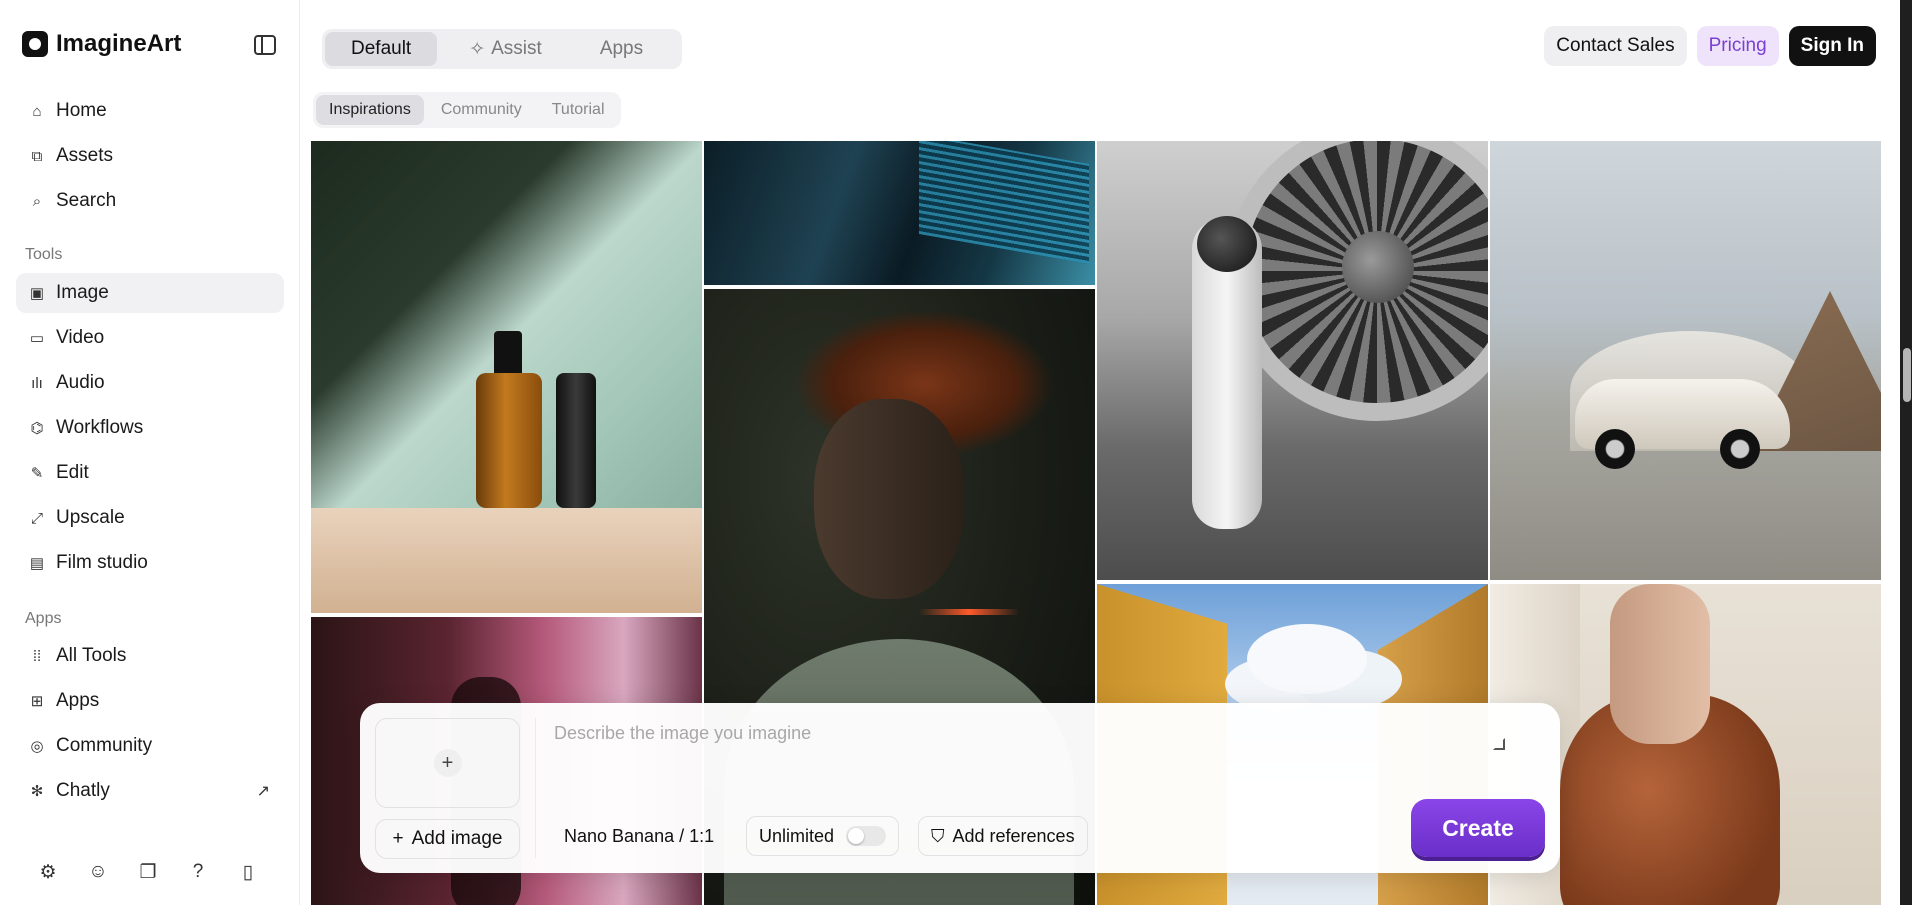 Image resolution: width=1912 pixels, height=905 pixels. I want to click on tab-label: Apps, so click(621, 48).